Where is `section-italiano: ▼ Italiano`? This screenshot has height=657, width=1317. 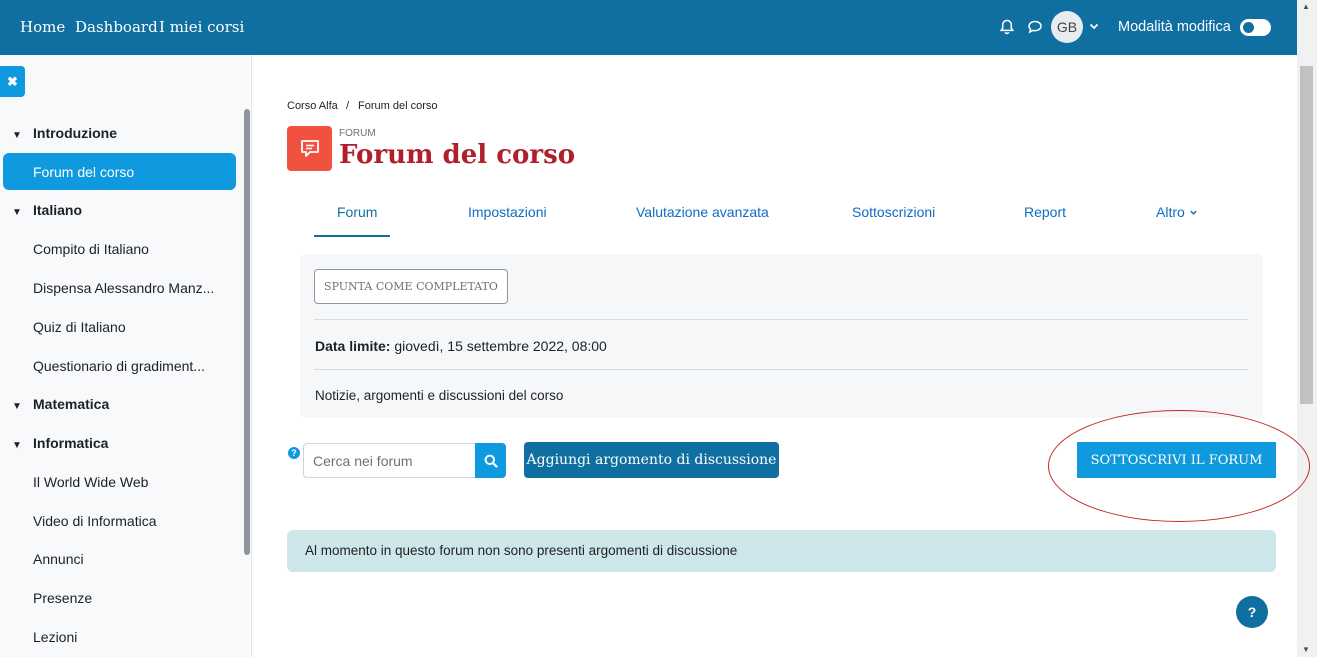 section-italiano: ▼ Italiano is located at coordinates (47, 210).